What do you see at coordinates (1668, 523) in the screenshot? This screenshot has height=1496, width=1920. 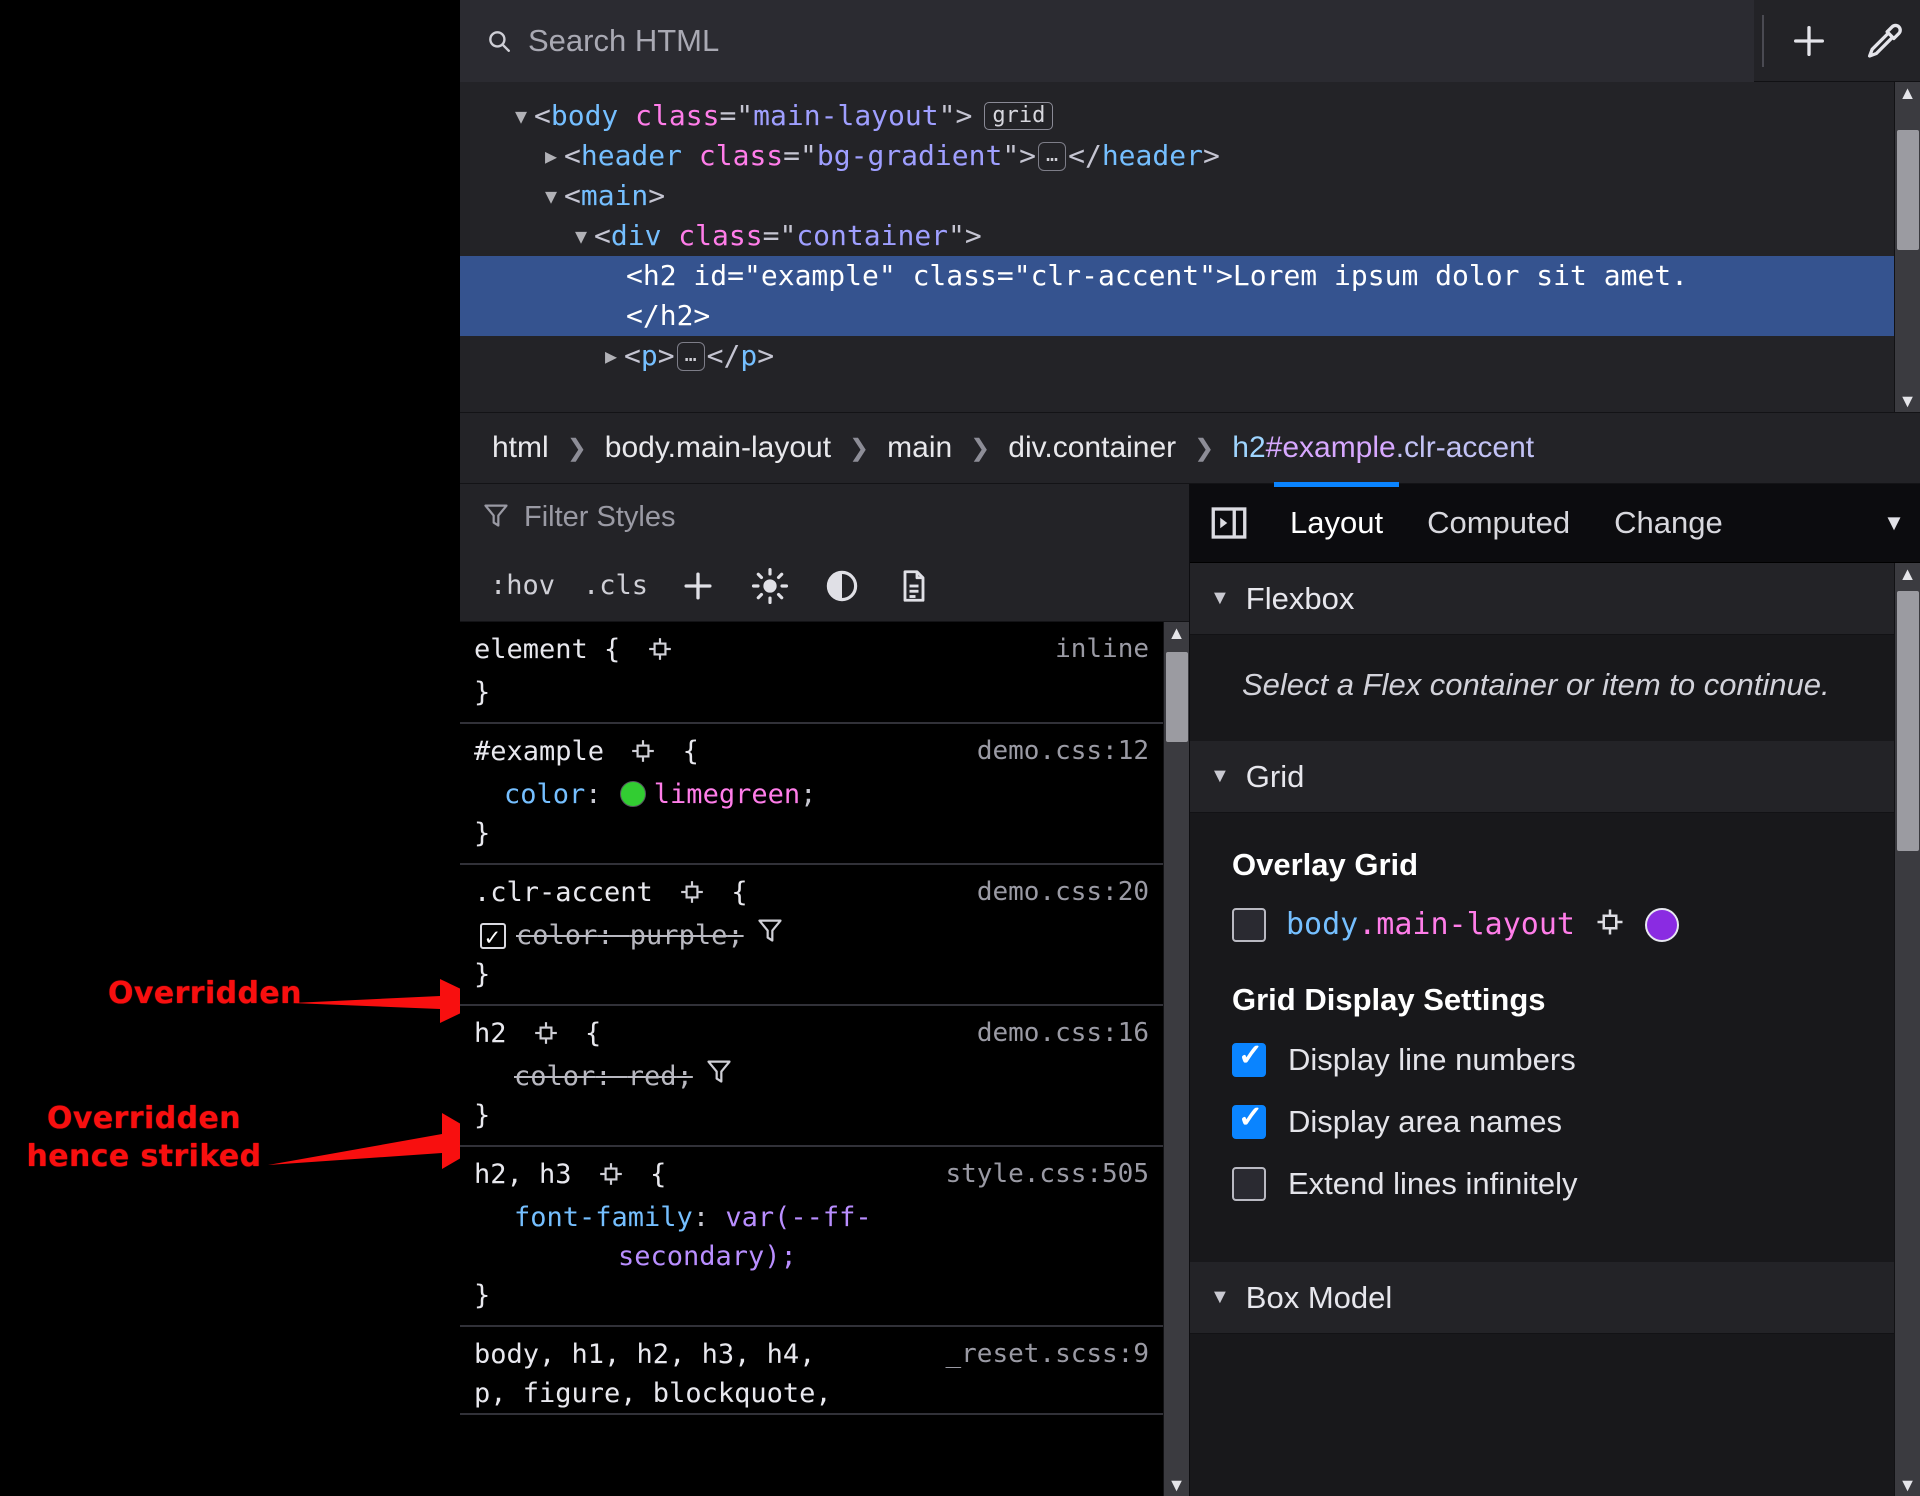 I see `tab-changes: Change` at bounding box center [1668, 523].